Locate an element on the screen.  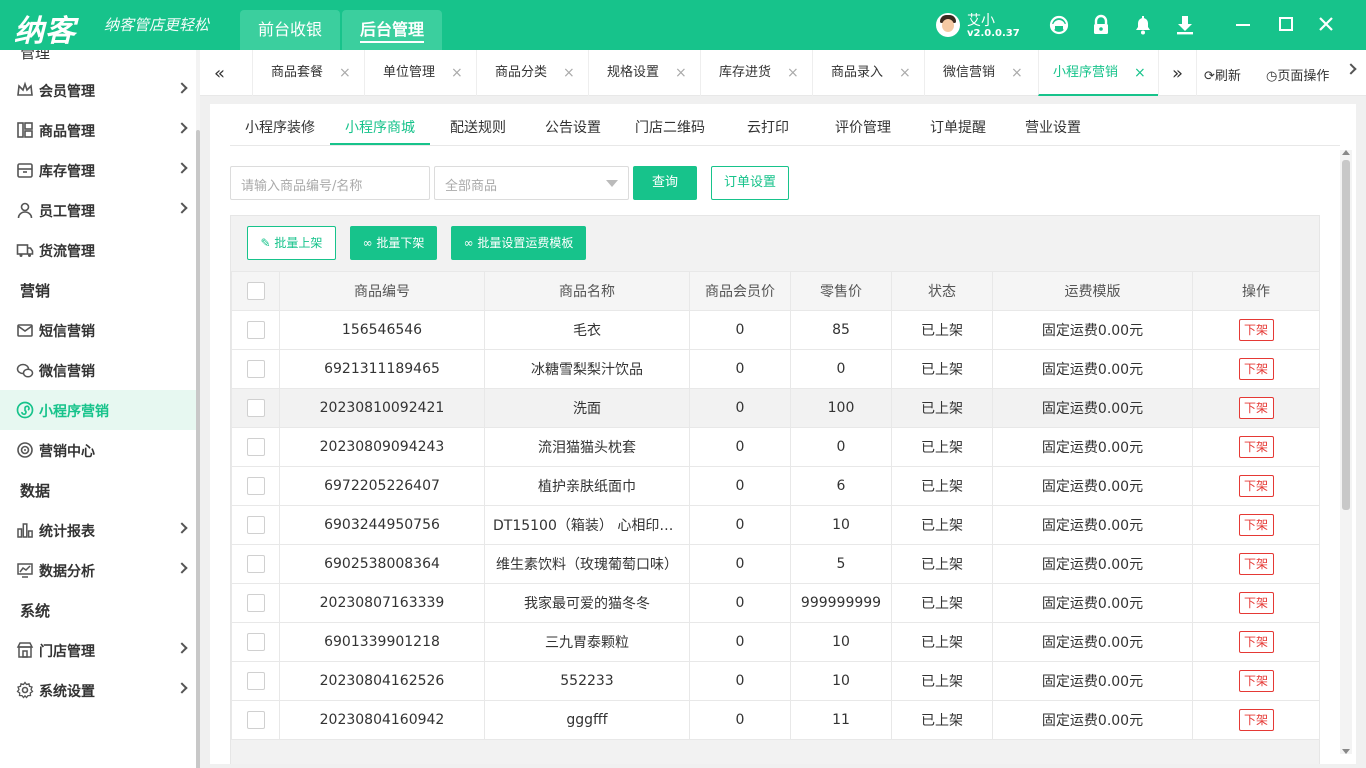
subtab-reviews: 评价管理 is located at coordinates (863, 127).